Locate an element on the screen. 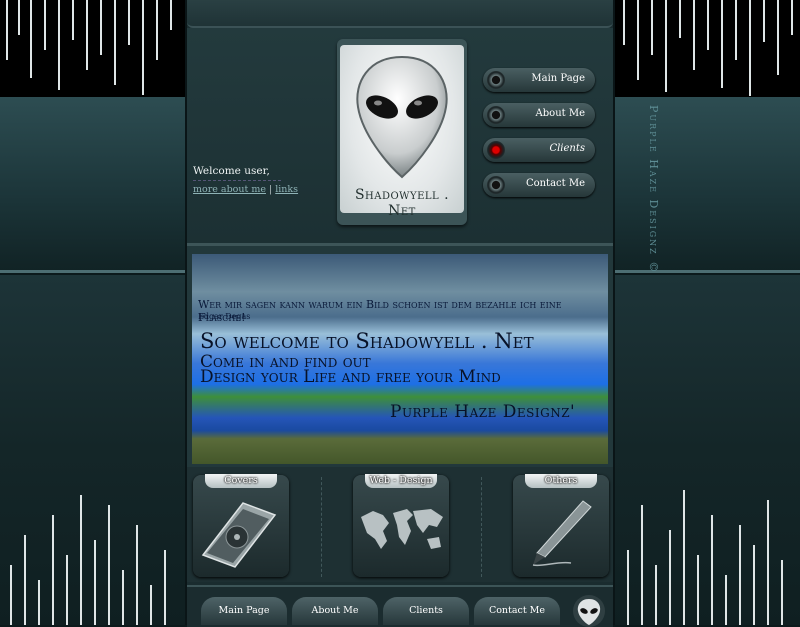 Image resolution: width=800 pixels, height=627 pixels. banner-title: So welcome to Shadowyell . Net is located at coordinates (367, 341).